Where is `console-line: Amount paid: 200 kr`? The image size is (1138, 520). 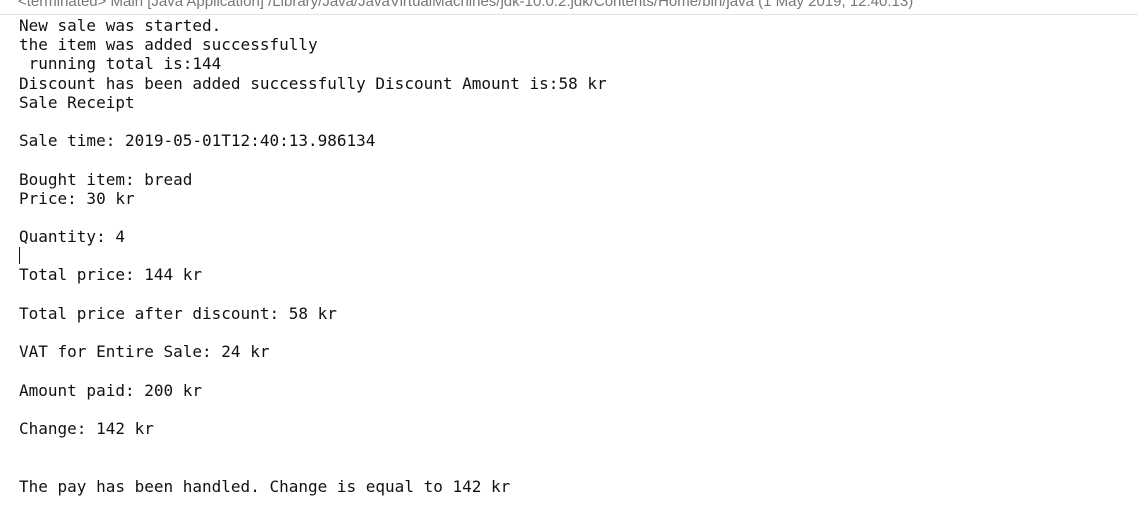
console-line: Amount paid: 200 kr is located at coordinates (111, 390).